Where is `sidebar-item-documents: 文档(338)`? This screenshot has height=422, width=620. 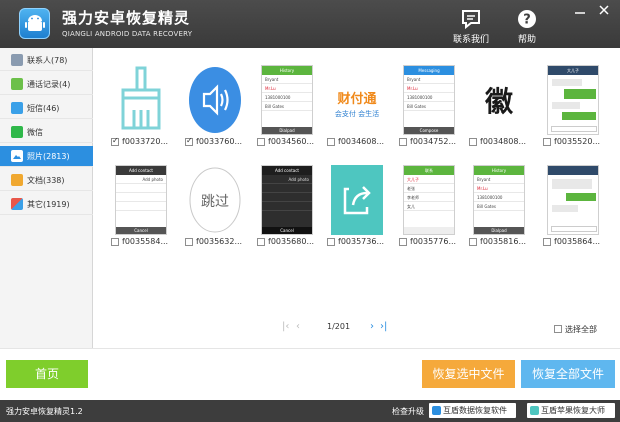 sidebar-item-documents: 文档(338) is located at coordinates (46, 180).